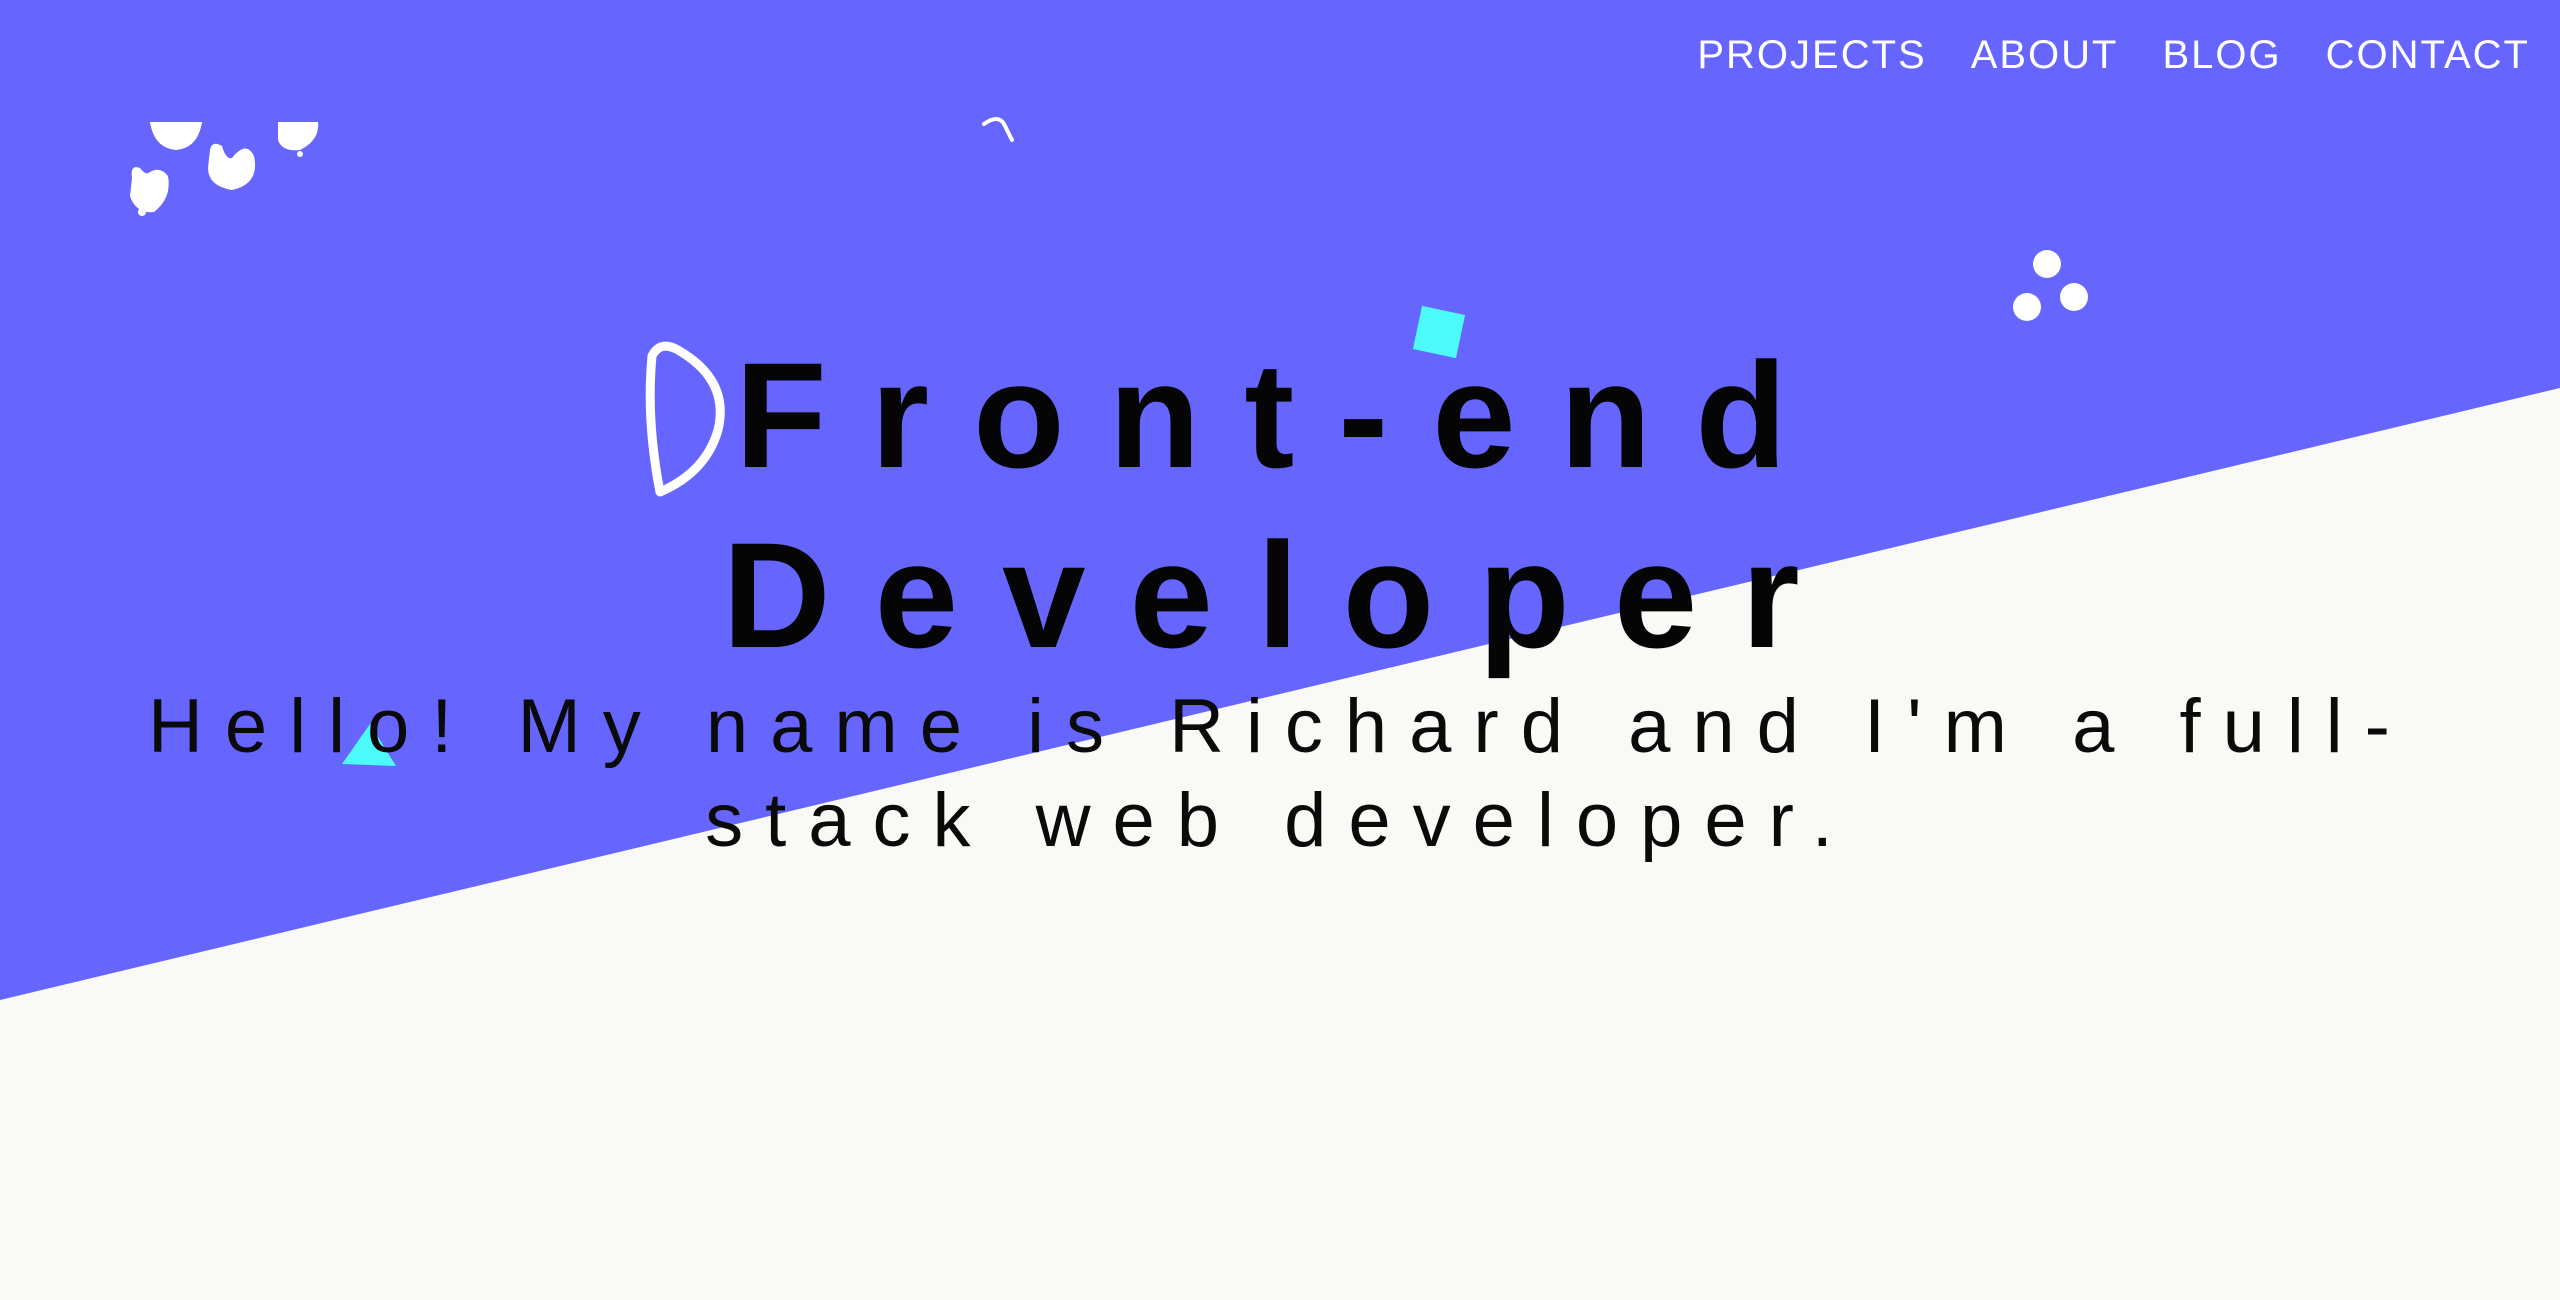  Describe the element at coordinates (2221, 55) in the screenshot. I see `nav-blog: BLOG` at that location.